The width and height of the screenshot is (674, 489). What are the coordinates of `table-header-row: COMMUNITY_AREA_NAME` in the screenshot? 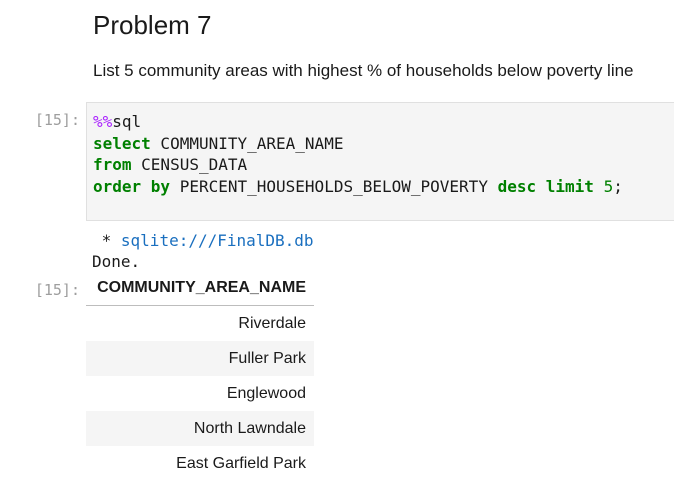 It's located at (200, 289).